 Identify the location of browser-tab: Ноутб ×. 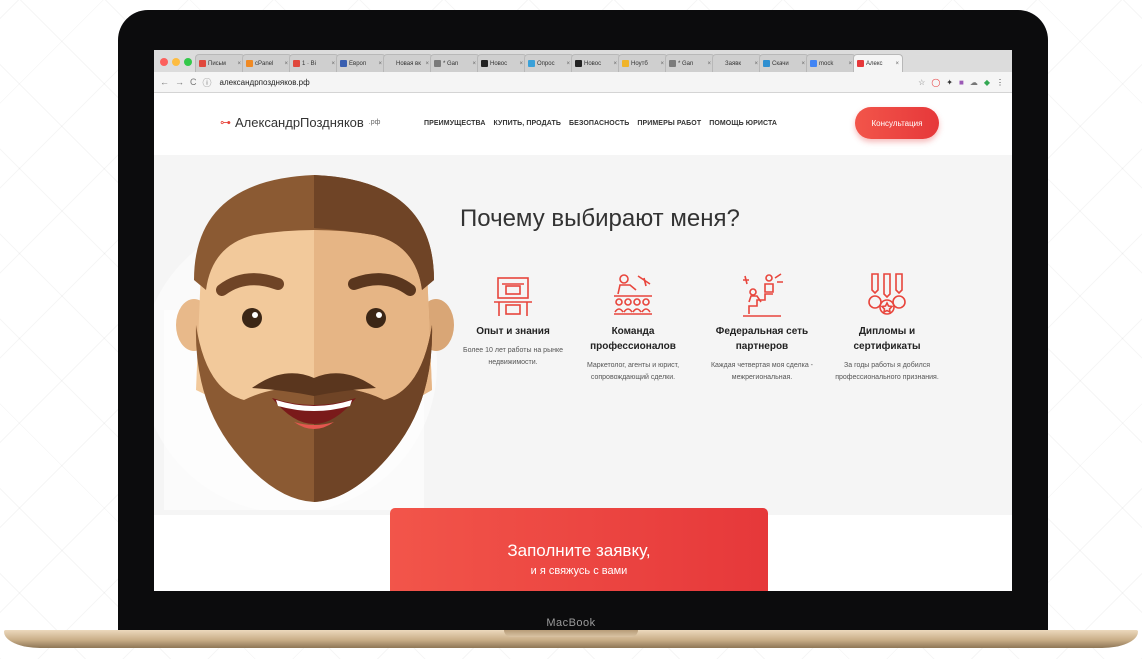
(643, 63).